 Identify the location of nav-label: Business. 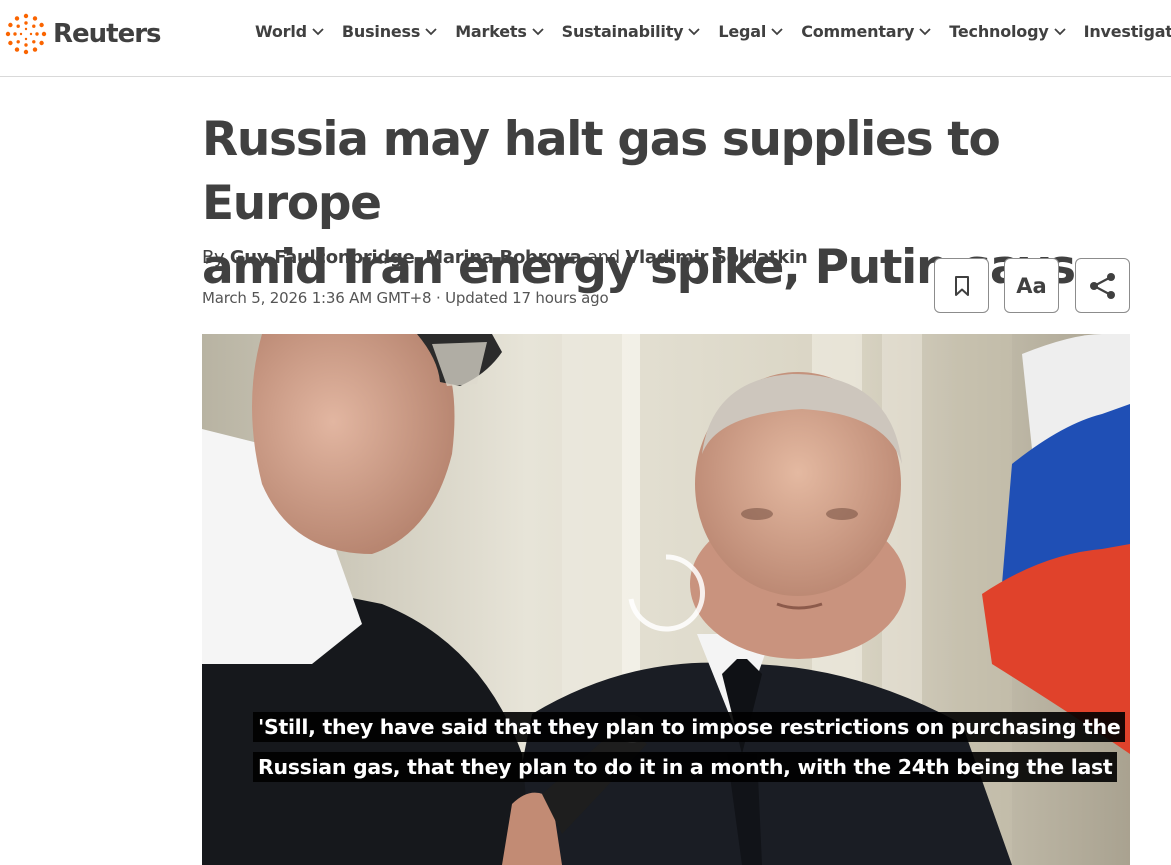
(381, 31).